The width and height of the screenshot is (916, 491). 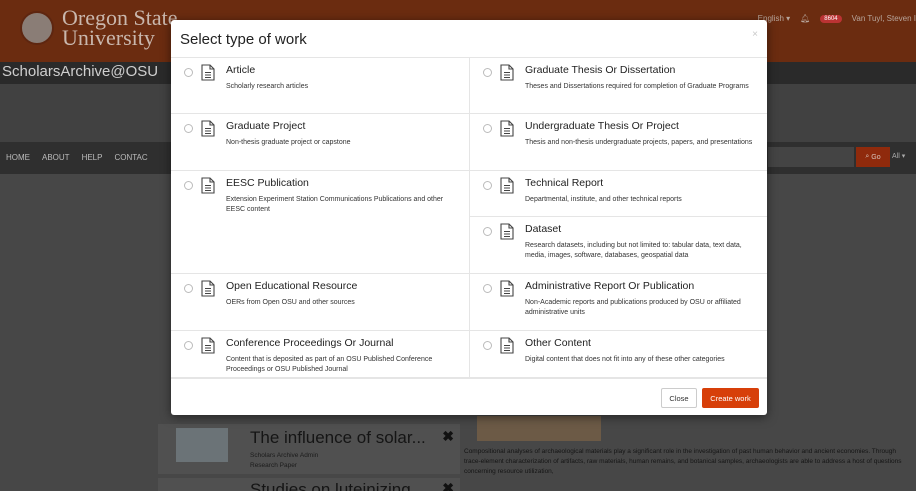 What do you see at coordinates (610, 286) in the screenshot?
I see `work-type-title: Administrative Report Or Publication` at bounding box center [610, 286].